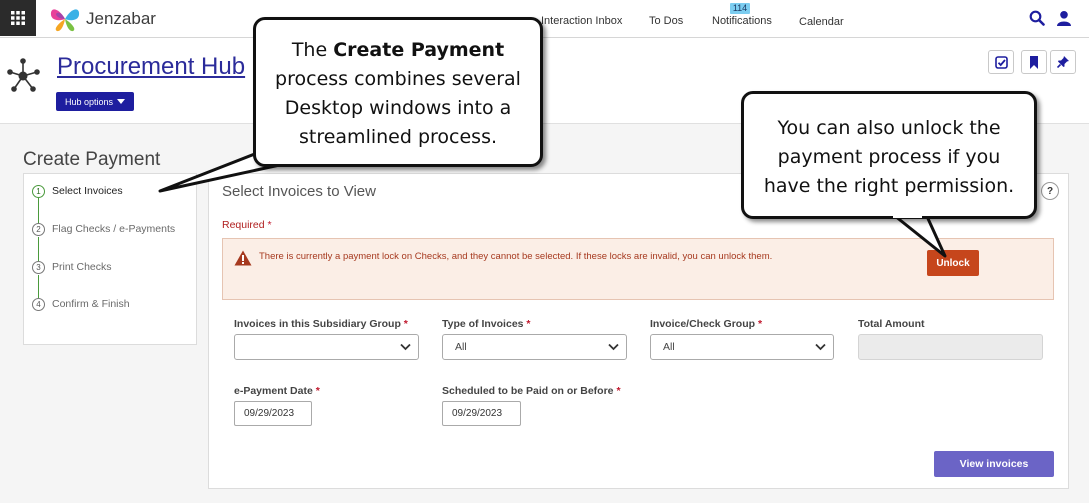 This screenshot has width=1089, height=503. What do you see at coordinates (950, 347) in the screenshot?
I see `total-amount-field` at bounding box center [950, 347].